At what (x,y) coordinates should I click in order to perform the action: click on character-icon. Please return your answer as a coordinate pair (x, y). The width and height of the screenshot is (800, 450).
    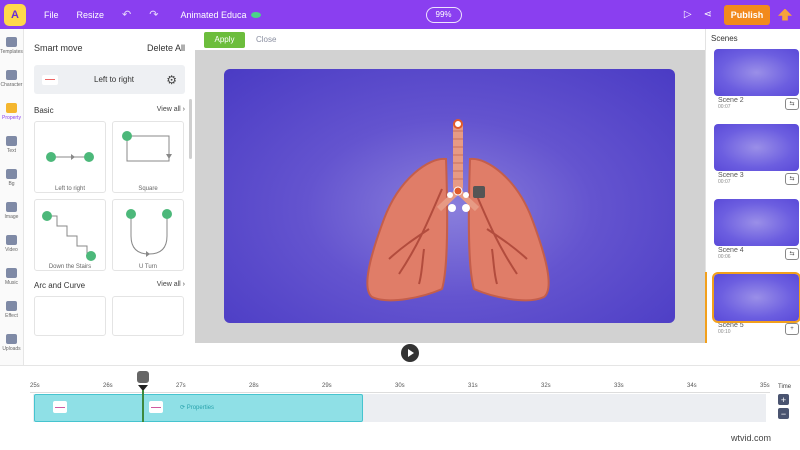
    Looking at the image, I should click on (11, 74).